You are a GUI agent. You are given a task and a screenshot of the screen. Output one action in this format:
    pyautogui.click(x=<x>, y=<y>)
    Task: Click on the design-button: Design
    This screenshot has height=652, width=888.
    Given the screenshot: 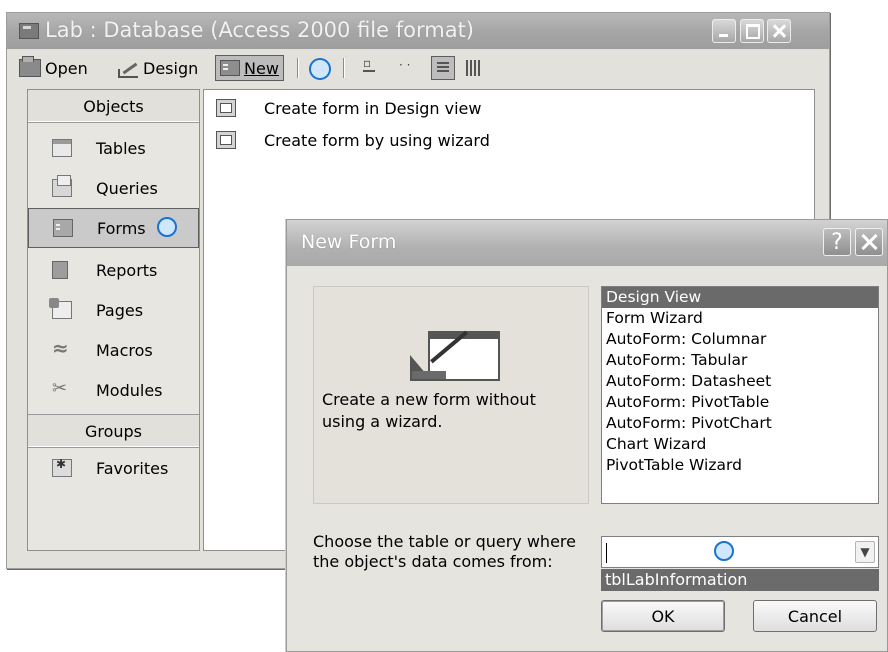 What is the action you would take?
    pyautogui.click(x=157, y=68)
    